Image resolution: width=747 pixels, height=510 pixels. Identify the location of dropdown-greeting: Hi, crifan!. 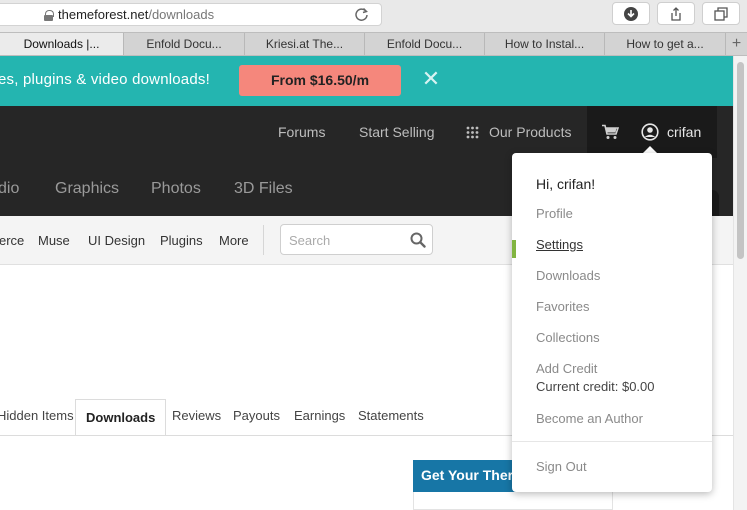
(566, 184).